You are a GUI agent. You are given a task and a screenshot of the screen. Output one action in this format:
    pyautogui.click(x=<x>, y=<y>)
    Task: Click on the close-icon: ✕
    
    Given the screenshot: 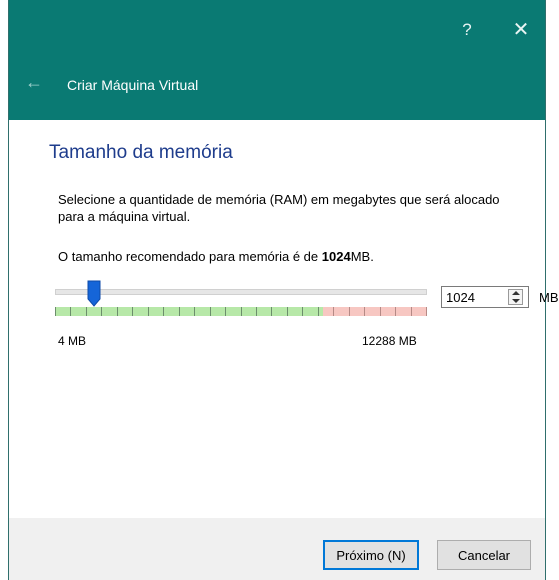 What is the action you would take?
    pyautogui.click(x=521, y=30)
    